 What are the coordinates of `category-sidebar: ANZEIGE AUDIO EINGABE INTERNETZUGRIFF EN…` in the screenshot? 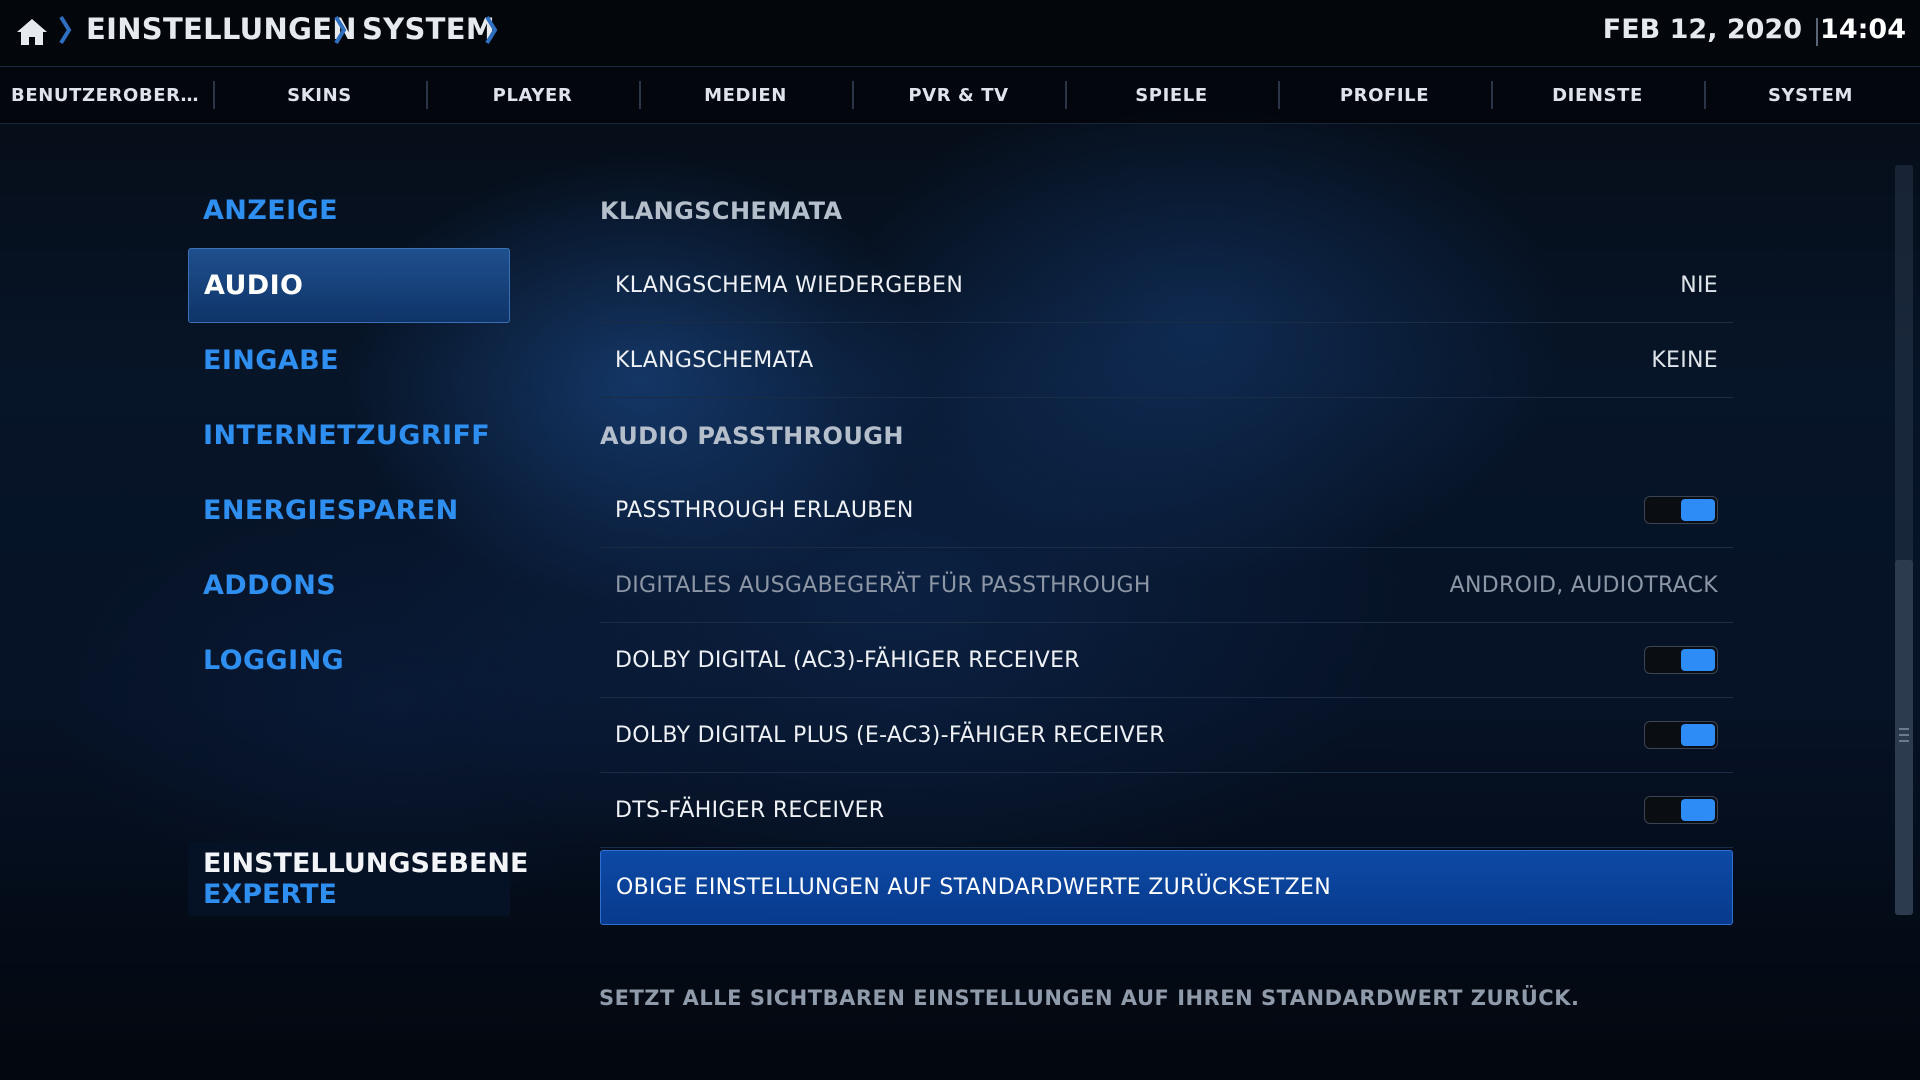 It's located at (349, 435).